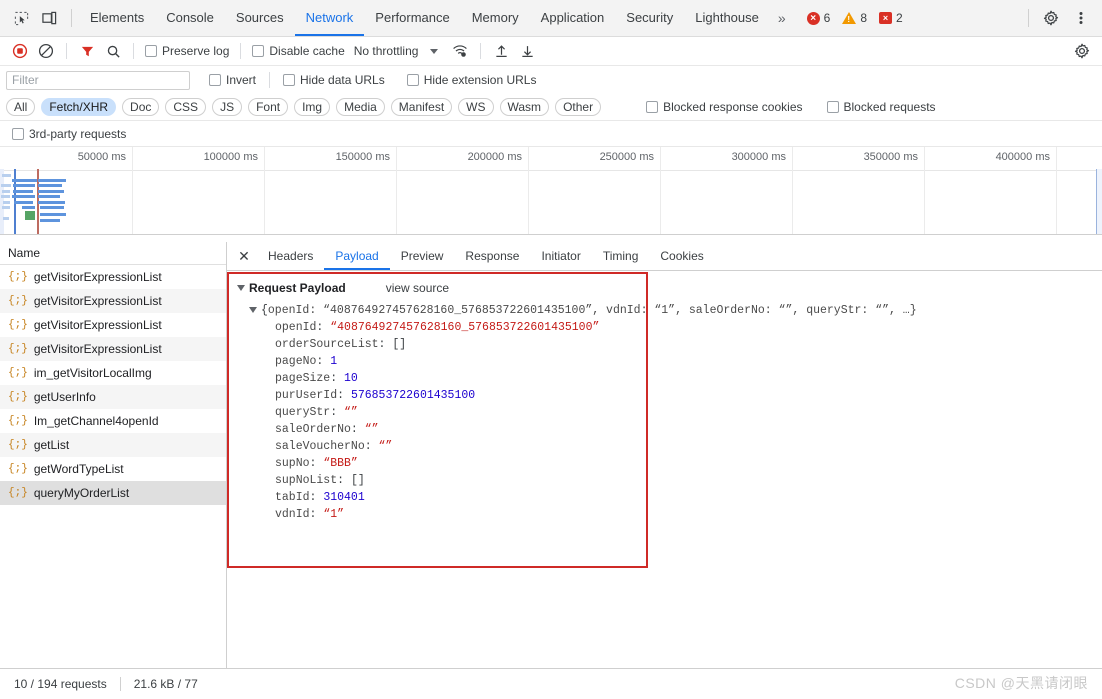 This screenshot has height=699, width=1102. What do you see at coordinates (227, 107) in the screenshot?
I see `type-filter-js: JS` at bounding box center [227, 107].